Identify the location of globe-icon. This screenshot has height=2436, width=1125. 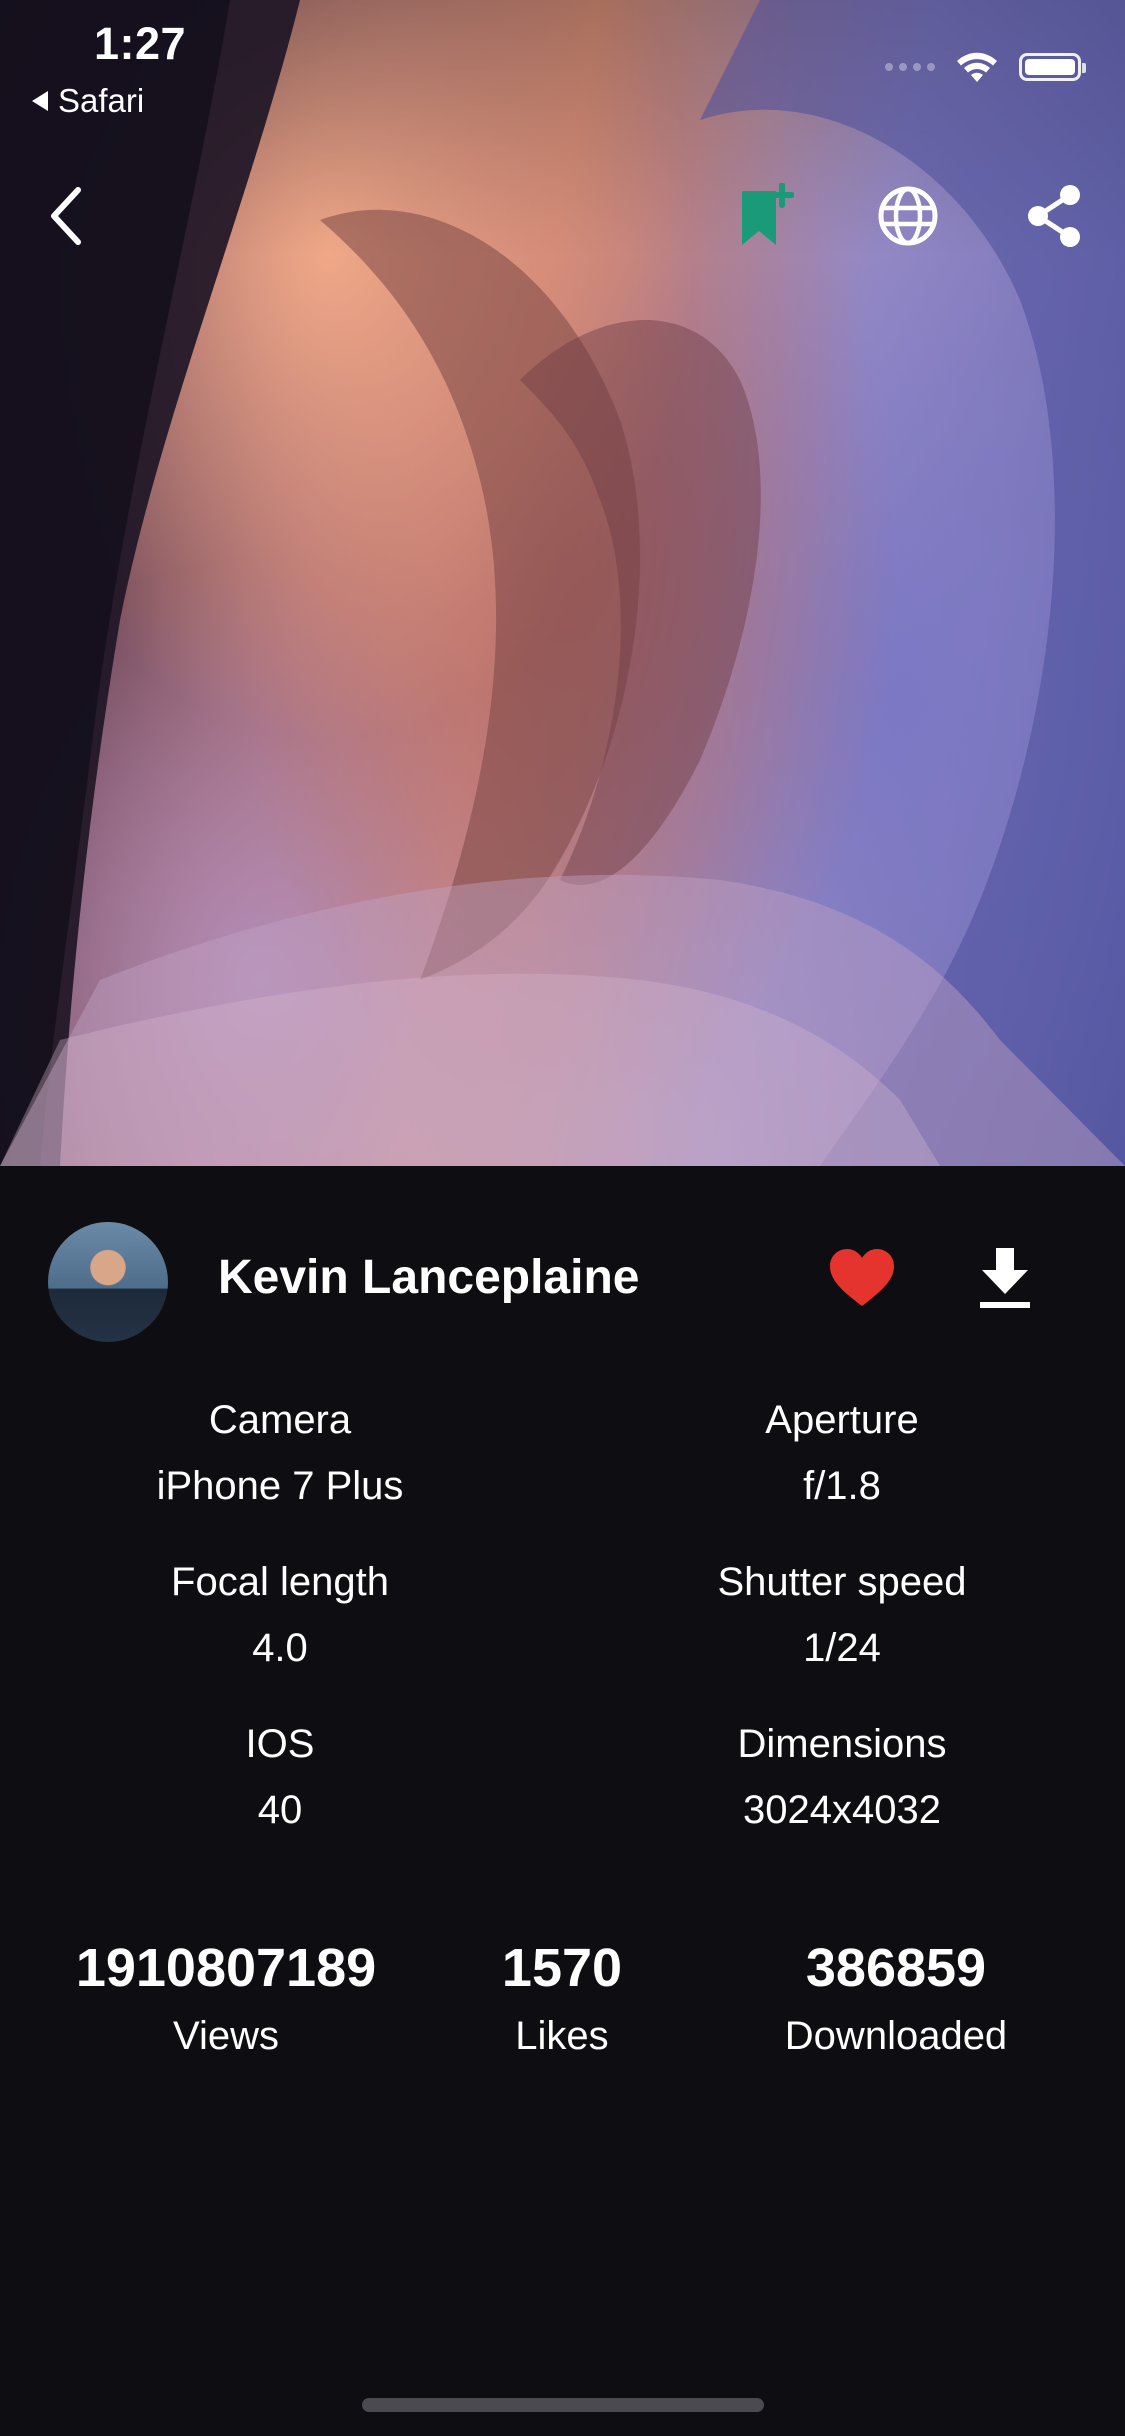
(908, 216).